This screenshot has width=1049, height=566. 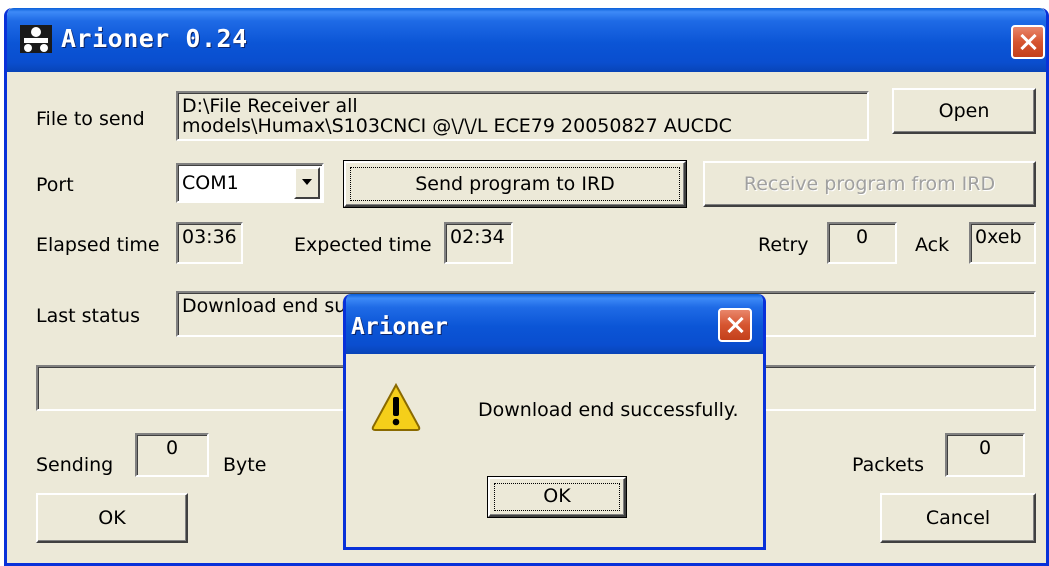 I want to click on retry-label: Retry, so click(x=783, y=245).